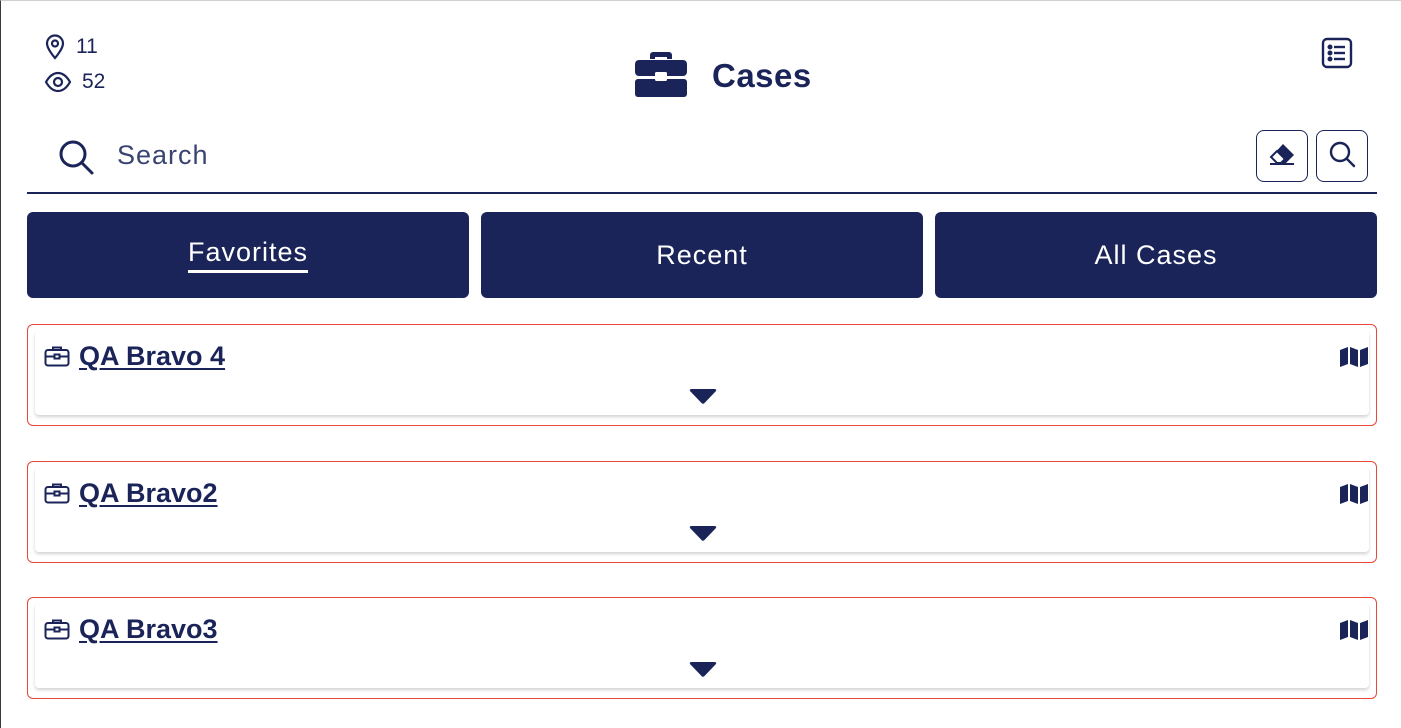 The image size is (1401, 728). I want to click on location-count: 11, so click(71, 47).